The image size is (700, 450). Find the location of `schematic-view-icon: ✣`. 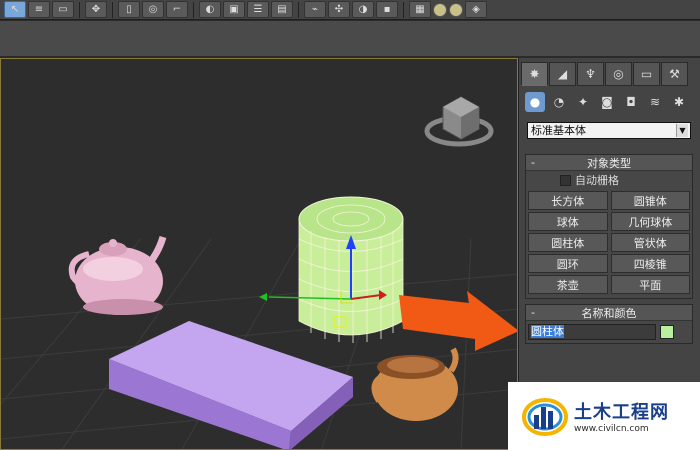

schematic-view-icon: ✣ is located at coordinates (339, 9).